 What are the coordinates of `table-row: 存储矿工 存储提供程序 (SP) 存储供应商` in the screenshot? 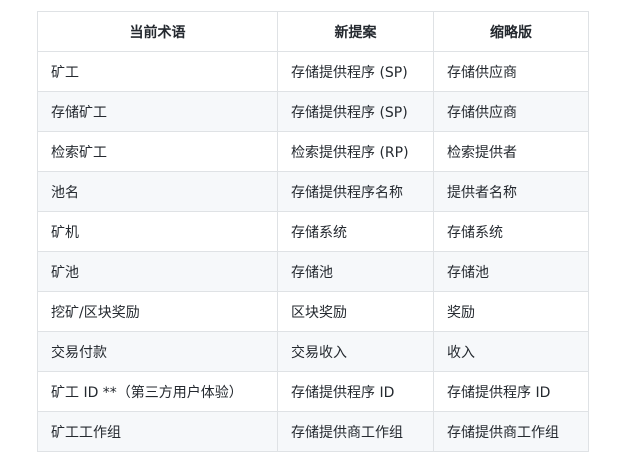 It's located at (313, 111).